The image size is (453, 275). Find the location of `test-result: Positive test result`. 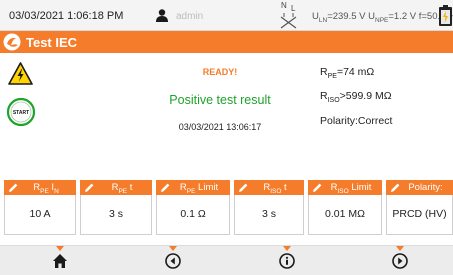

test-result: Positive test result is located at coordinates (220, 100).